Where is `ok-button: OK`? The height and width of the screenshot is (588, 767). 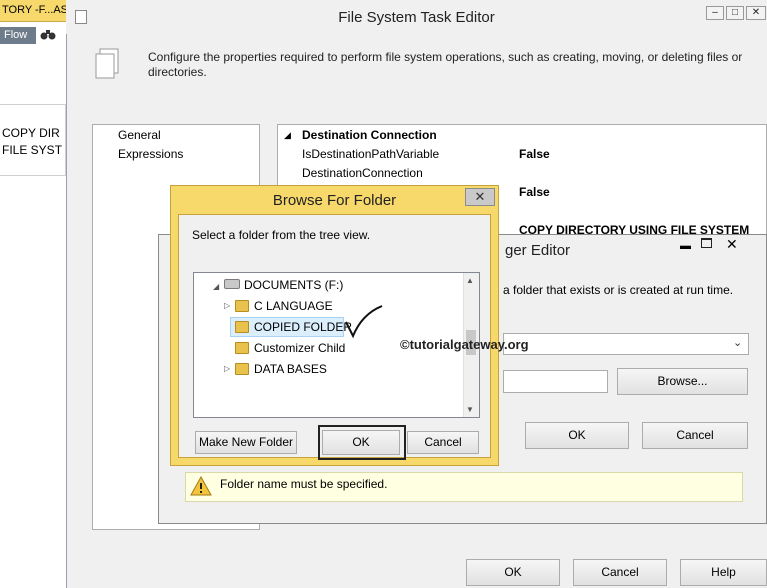 ok-button: OK is located at coordinates (513, 572).